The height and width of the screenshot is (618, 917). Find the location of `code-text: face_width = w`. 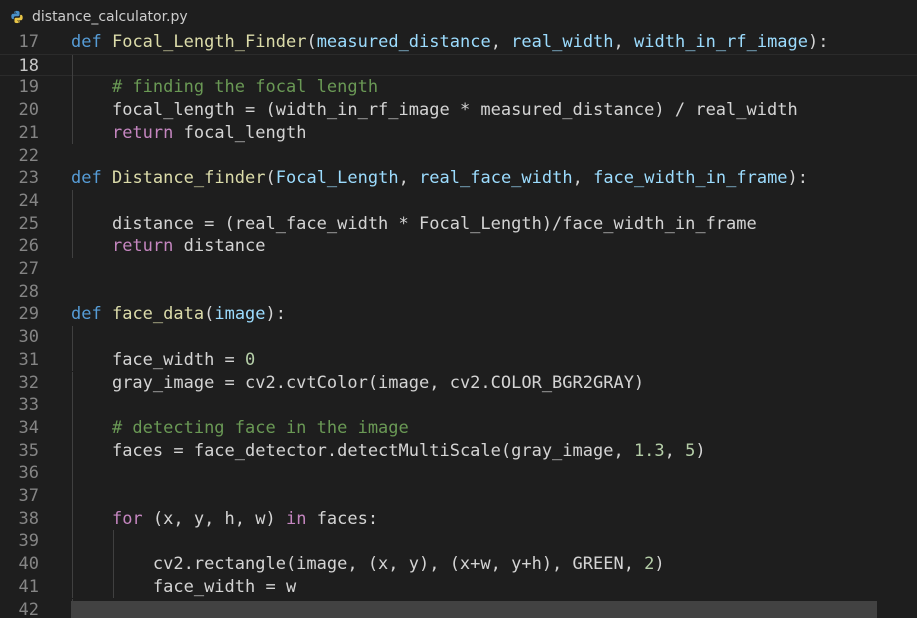

code-text: face_width = w is located at coordinates (183, 587).